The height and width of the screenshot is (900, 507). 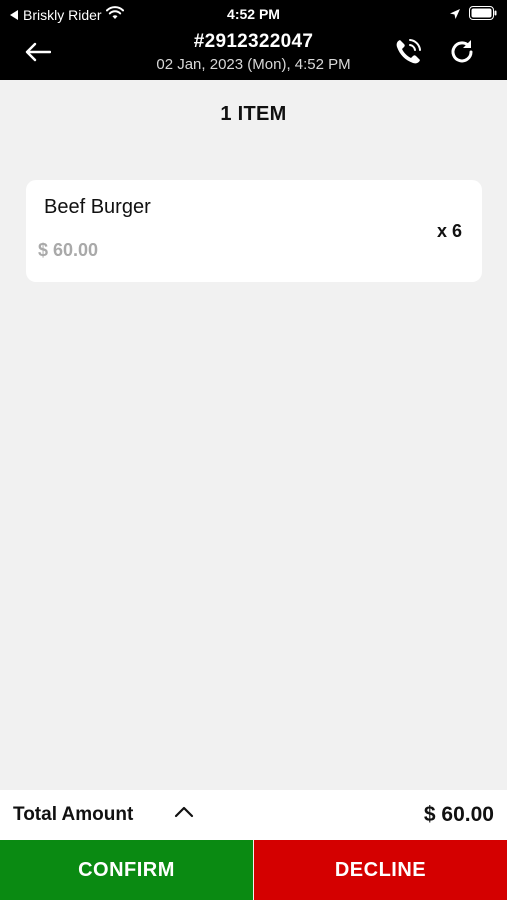 I want to click on total-bar: Total Amount $ 60.00, so click(x=253, y=815).